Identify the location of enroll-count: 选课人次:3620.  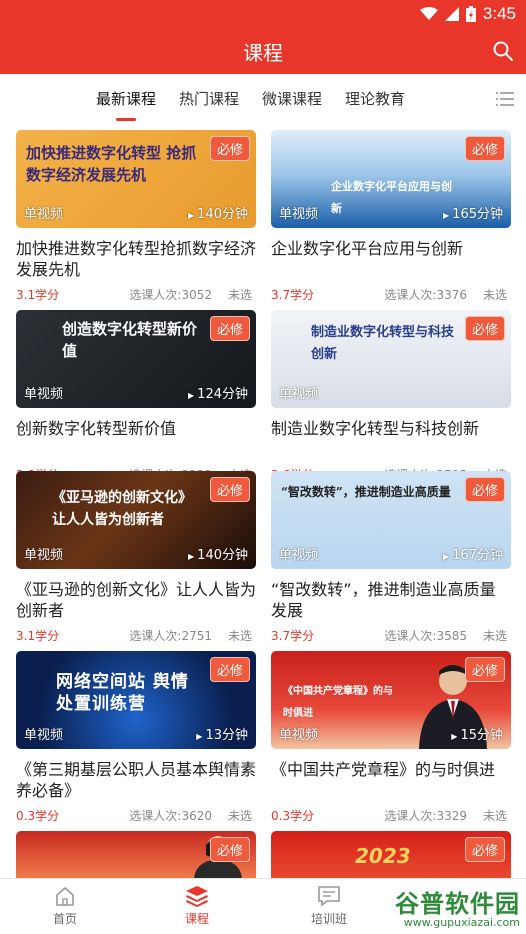
(170, 816).